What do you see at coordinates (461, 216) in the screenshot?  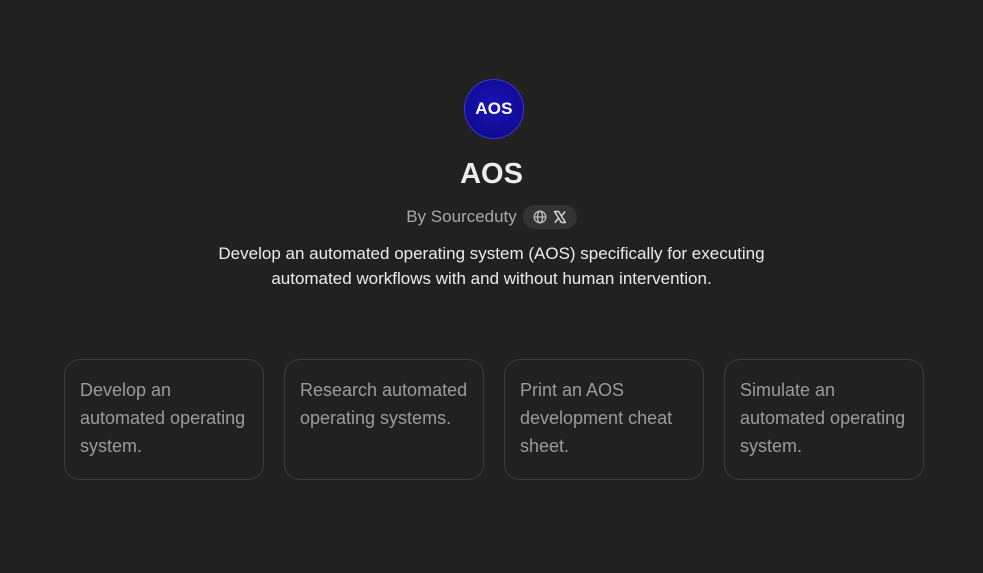 I see `author-text: By Sourceduty` at bounding box center [461, 216].